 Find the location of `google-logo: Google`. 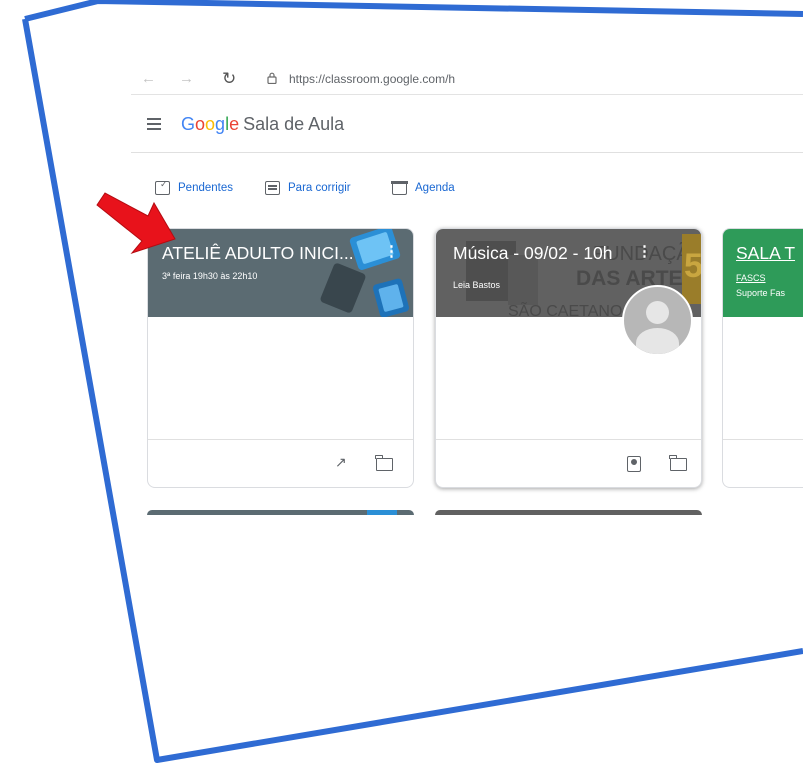

google-logo: Google is located at coordinates (210, 124).